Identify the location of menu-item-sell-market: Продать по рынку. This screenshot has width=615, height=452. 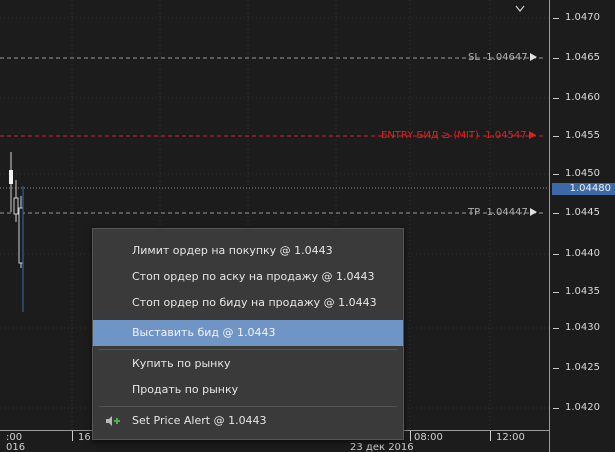
(248, 390).